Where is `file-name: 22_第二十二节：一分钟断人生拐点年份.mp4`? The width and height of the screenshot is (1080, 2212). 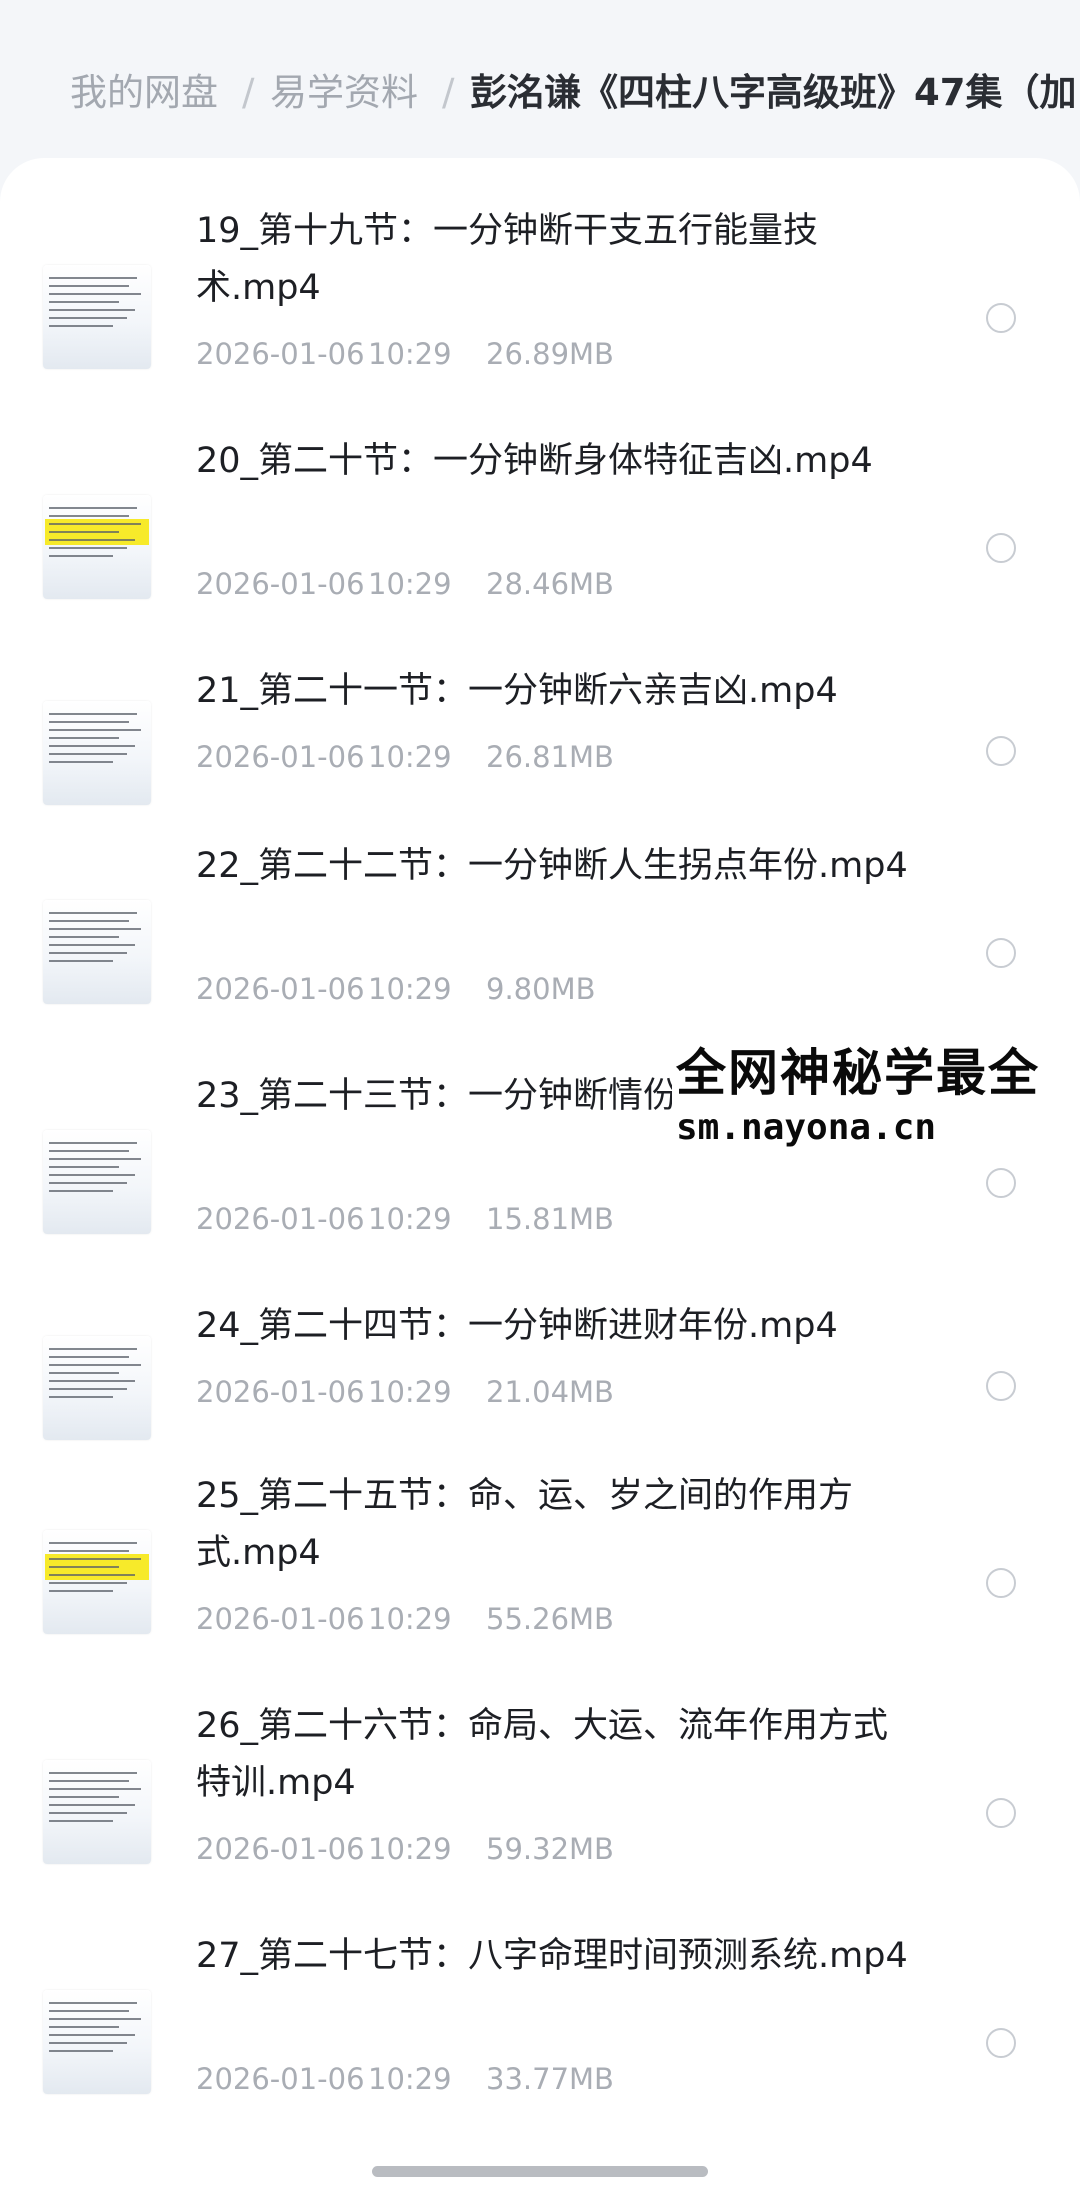 file-name: 22_第二十二节：一分钟断人生拐点年份.mp4 is located at coordinates (556, 866).